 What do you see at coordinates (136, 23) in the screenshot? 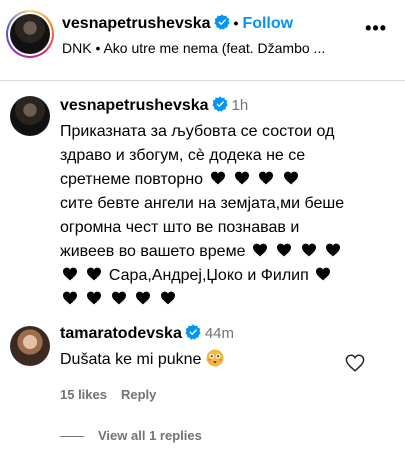
I see `header-username: vesnapetrushevska` at bounding box center [136, 23].